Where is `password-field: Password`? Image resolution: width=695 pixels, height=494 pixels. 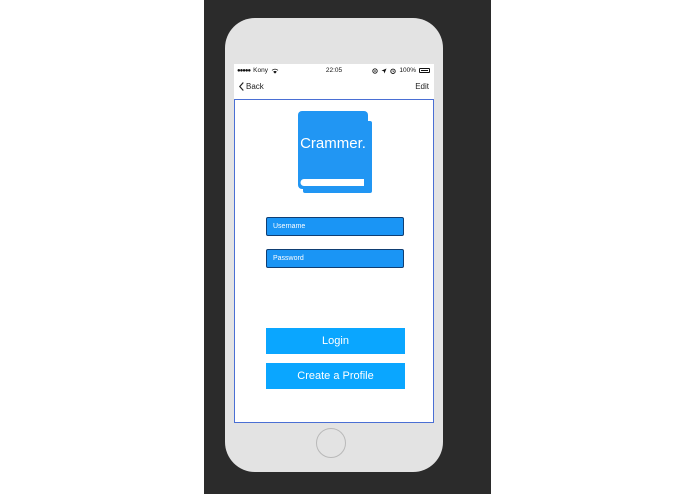
password-field: Password is located at coordinates (335, 258).